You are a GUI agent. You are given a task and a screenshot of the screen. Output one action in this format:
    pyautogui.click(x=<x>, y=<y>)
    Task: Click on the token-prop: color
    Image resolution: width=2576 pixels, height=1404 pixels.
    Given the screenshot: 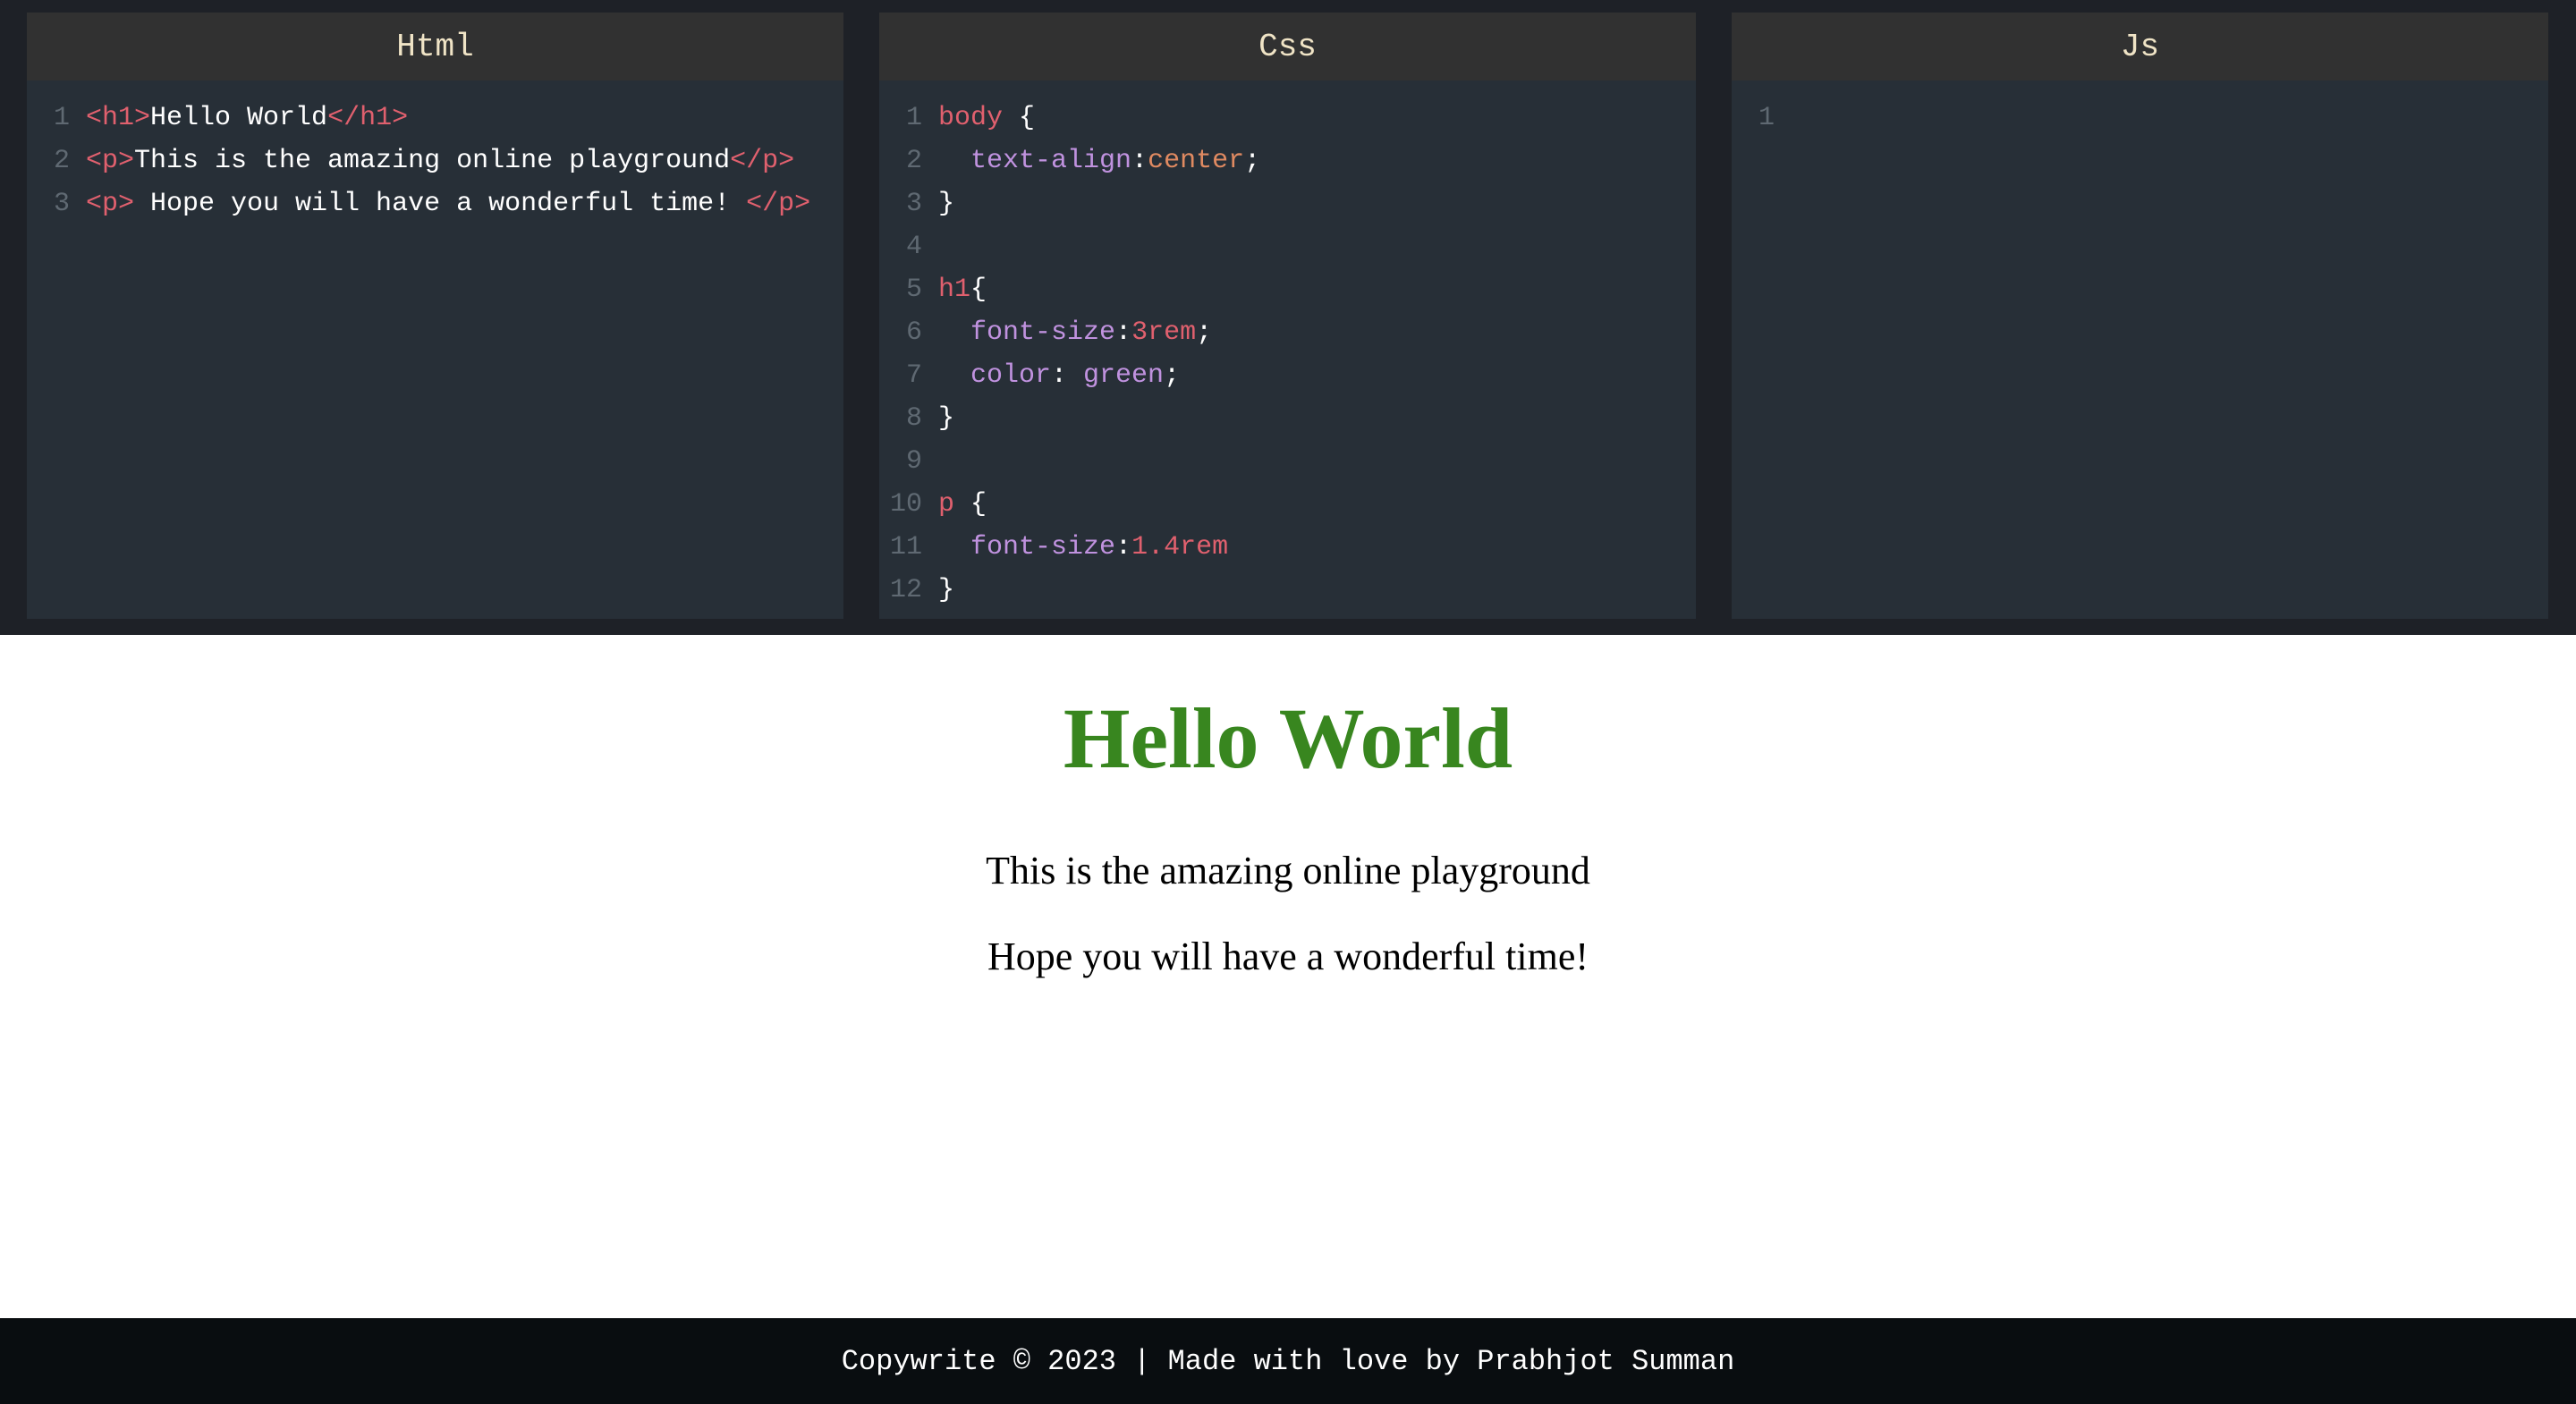 What is the action you would take?
    pyautogui.click(x=1011, y=376)
    